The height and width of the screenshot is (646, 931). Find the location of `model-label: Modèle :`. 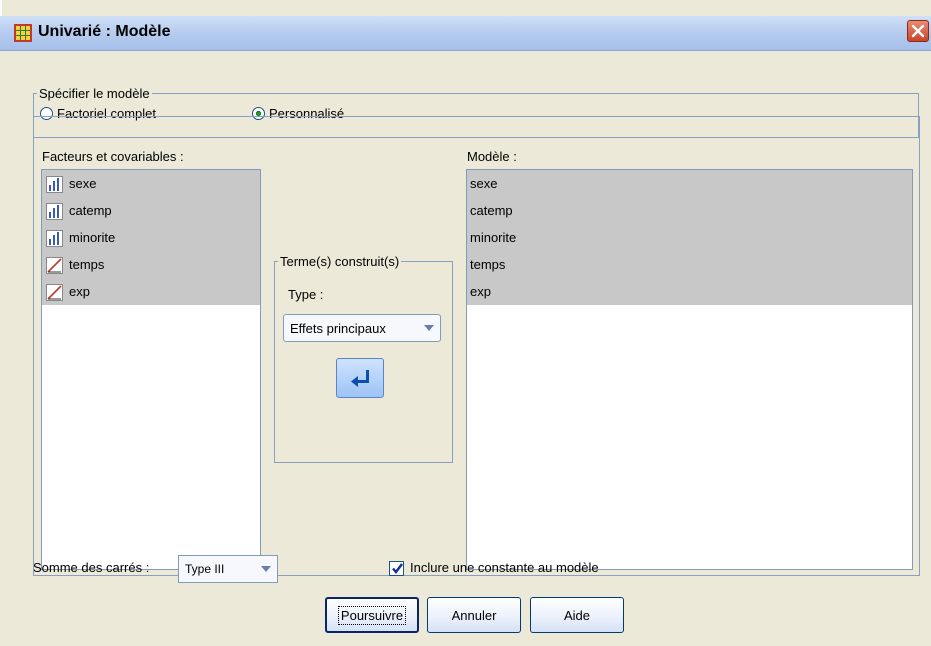

model-label: Modèle : is located at coordinates (492, 156).